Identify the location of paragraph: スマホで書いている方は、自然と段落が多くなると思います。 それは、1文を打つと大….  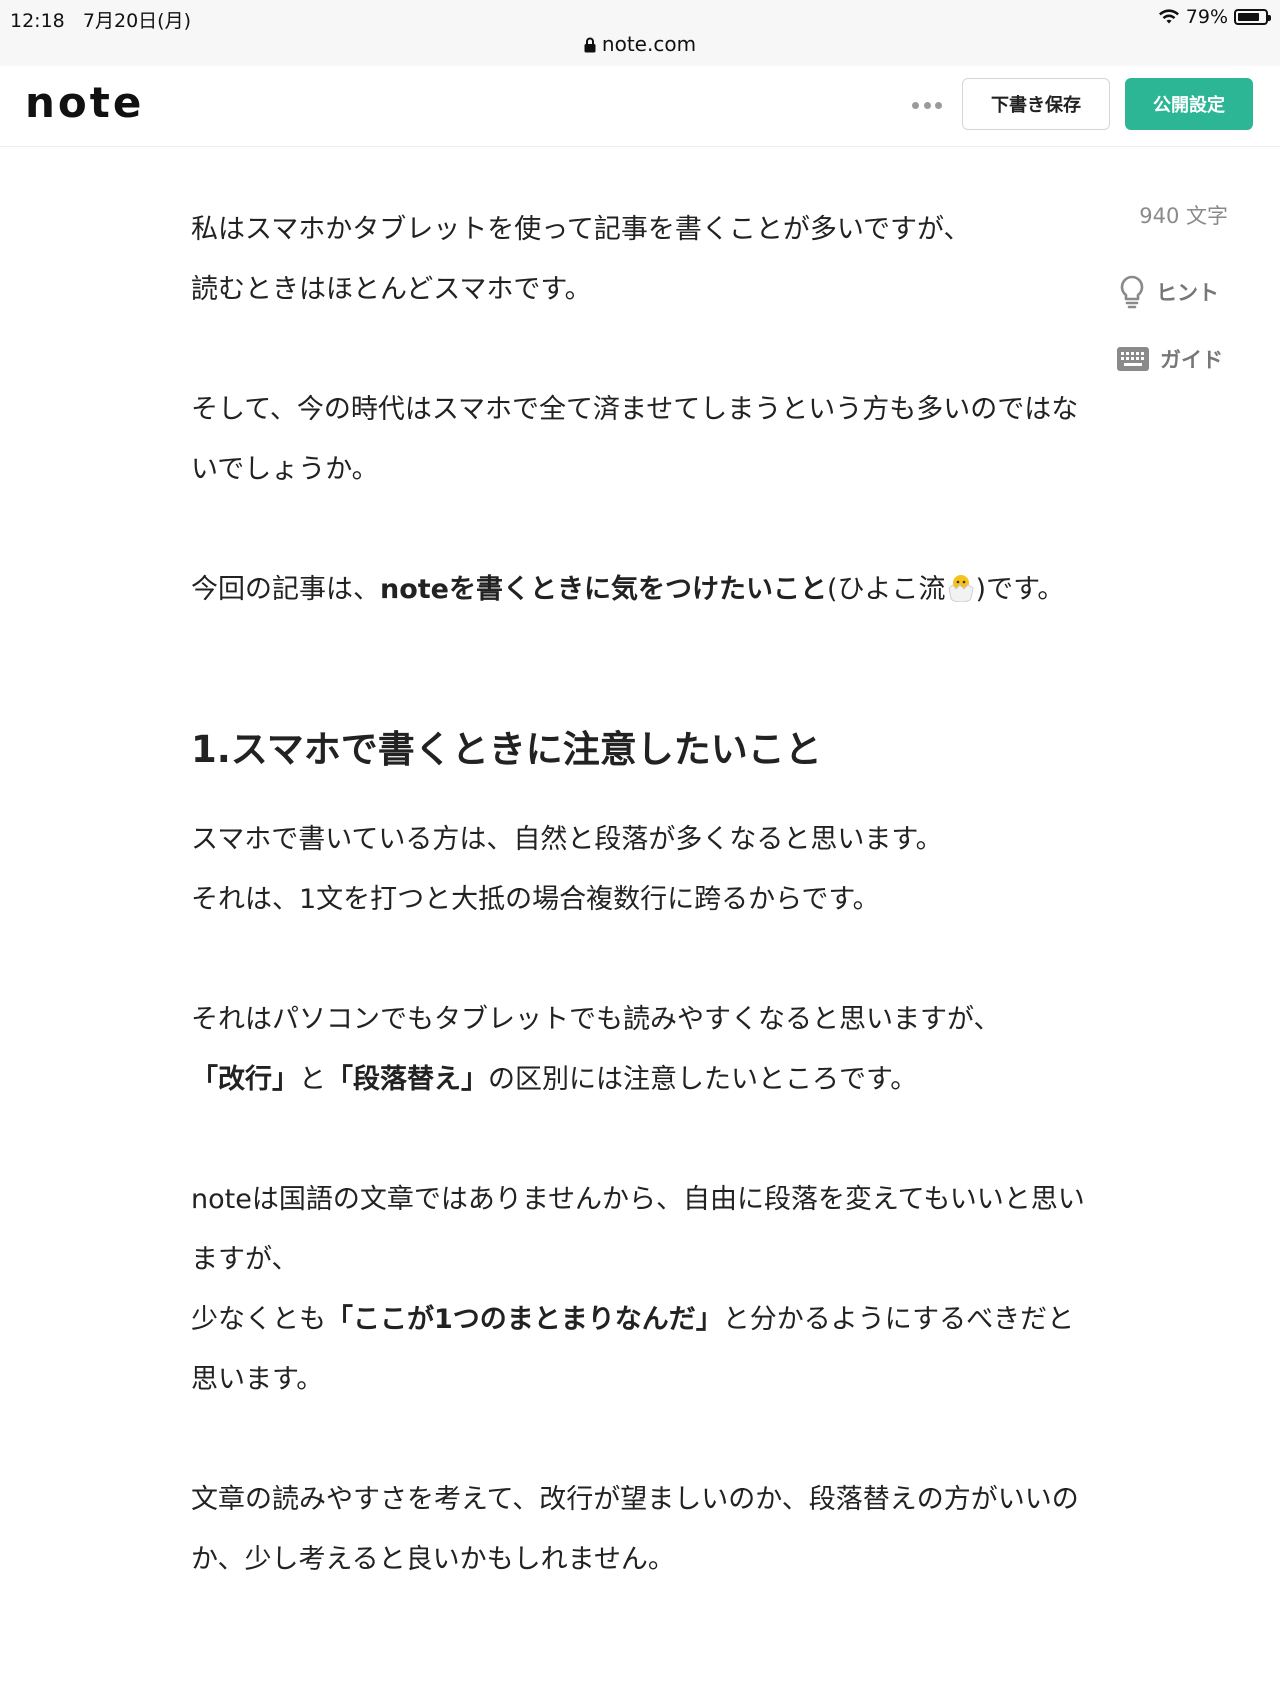
(641, 870).